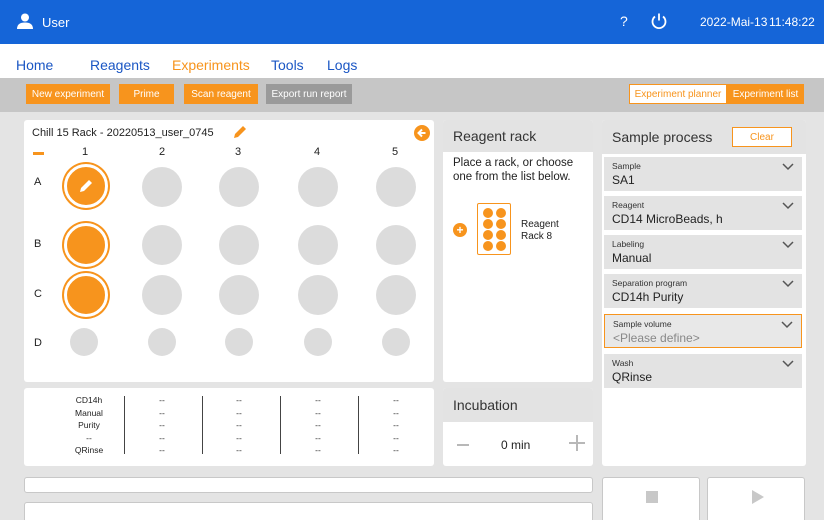  I want to click on summary-column-5: -- -- -- -- --, so click(396, 425).